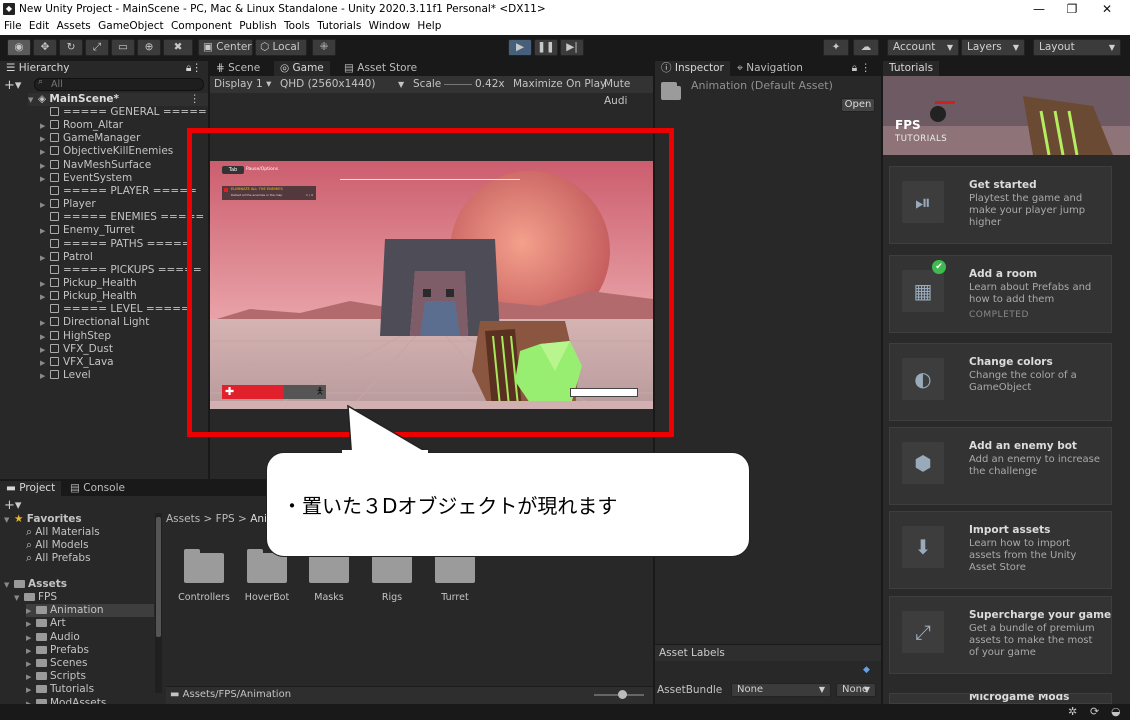 The height and width of the screenshot is (720, 1130). I want to click on hierarchy-item: ▶ NavMeshSurface, so click(95, 165).